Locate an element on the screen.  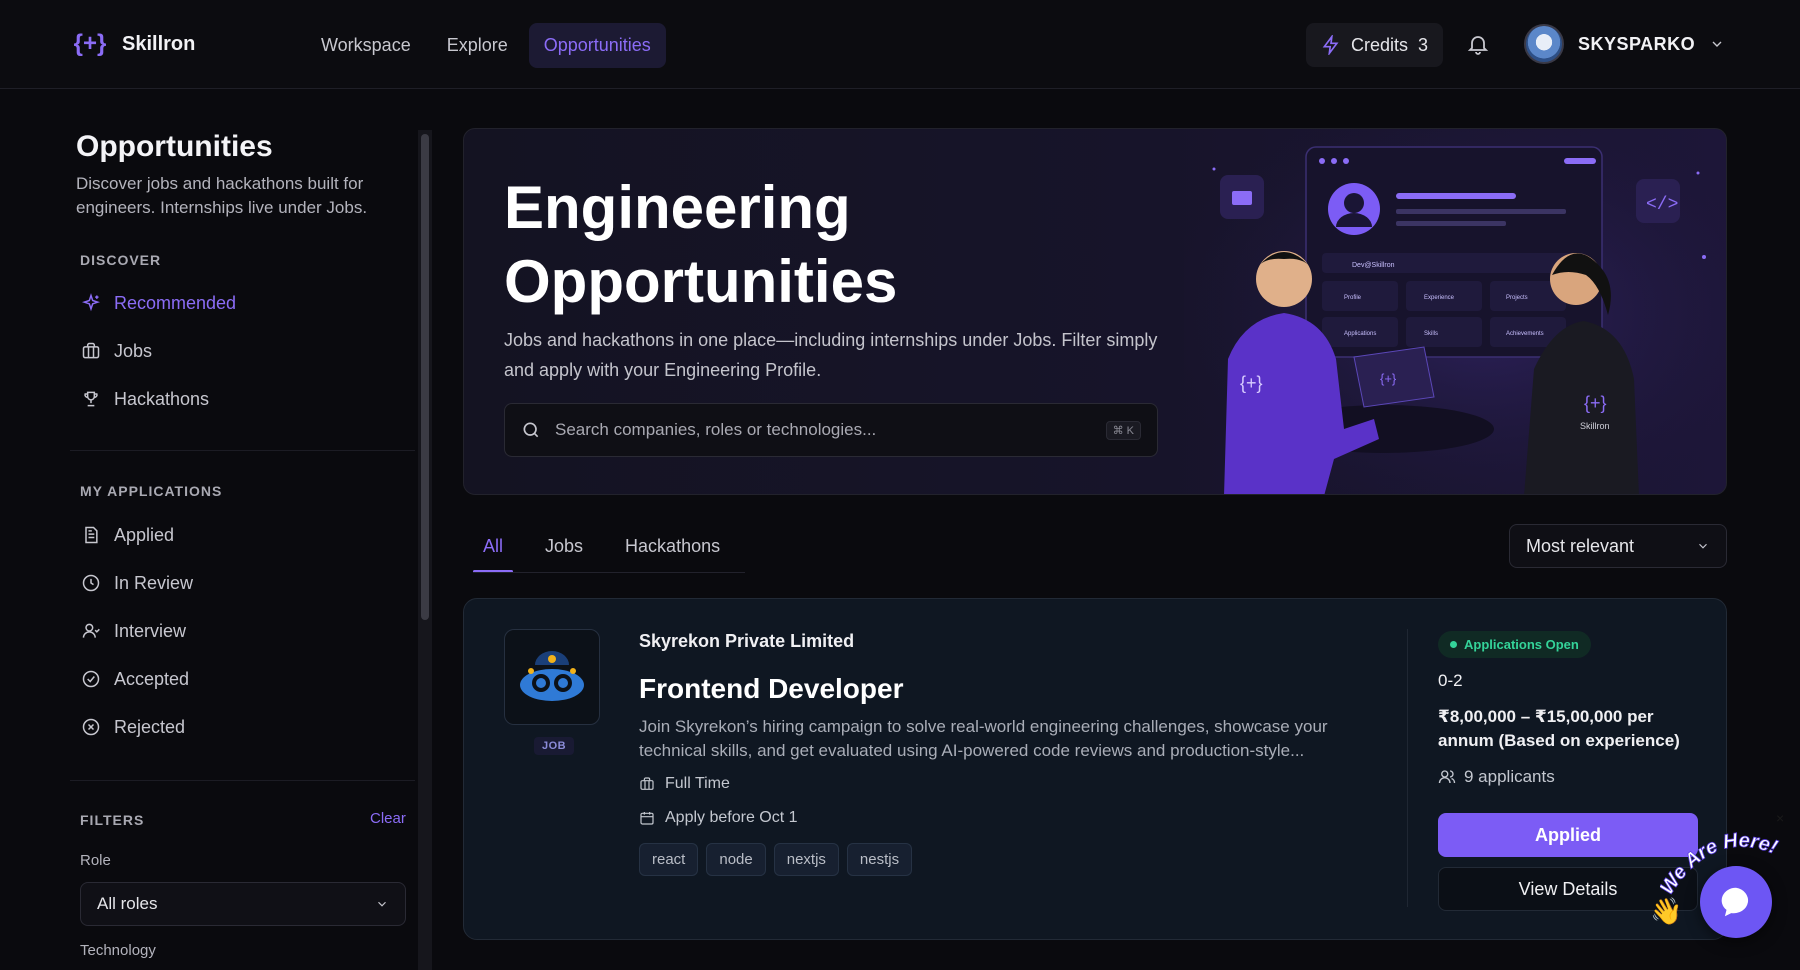
sort-select: Most relevant is located at coordinates (1618, 546).